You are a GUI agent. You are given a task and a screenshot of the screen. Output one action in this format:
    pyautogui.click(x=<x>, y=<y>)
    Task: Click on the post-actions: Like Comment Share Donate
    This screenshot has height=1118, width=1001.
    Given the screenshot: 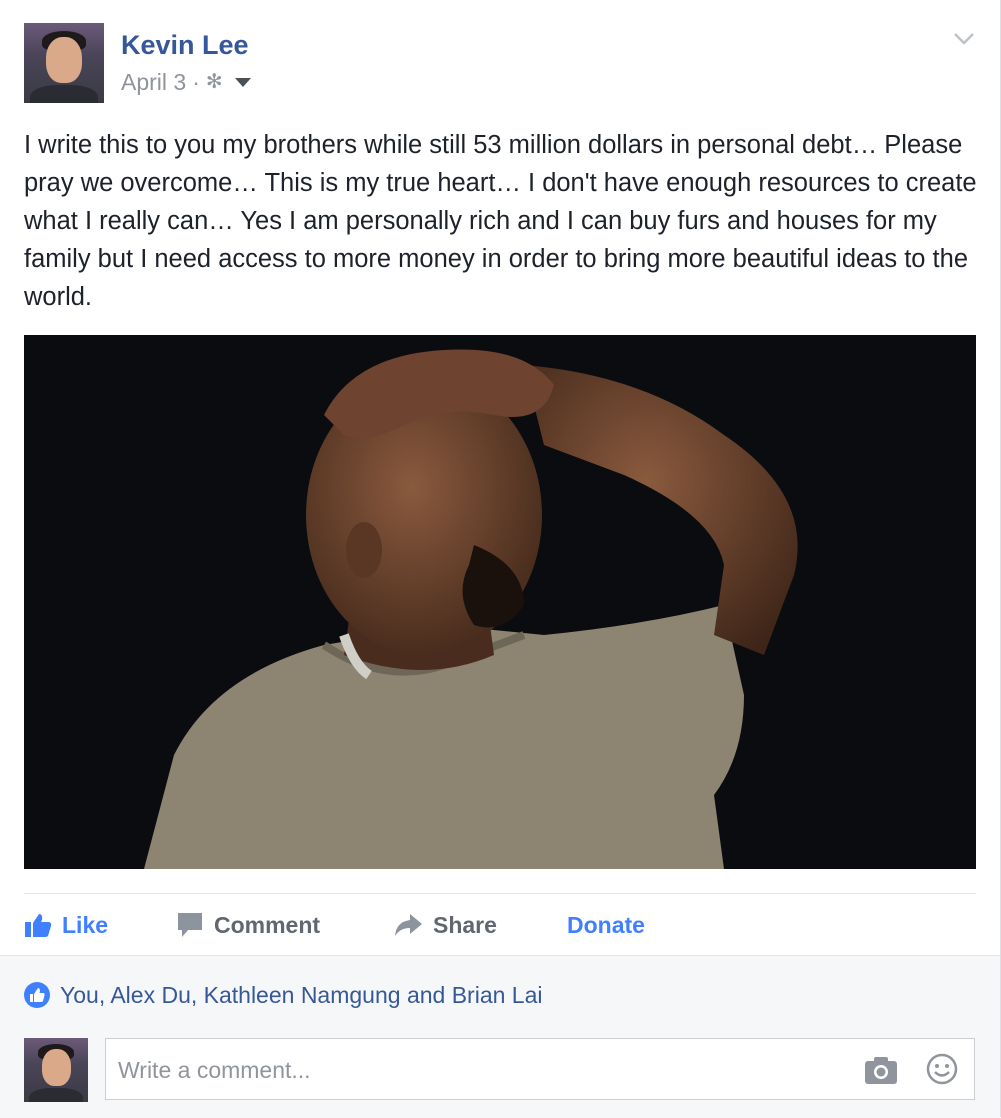 What is the action you would take?
    pyautogui.click(x=500, y=925)
    